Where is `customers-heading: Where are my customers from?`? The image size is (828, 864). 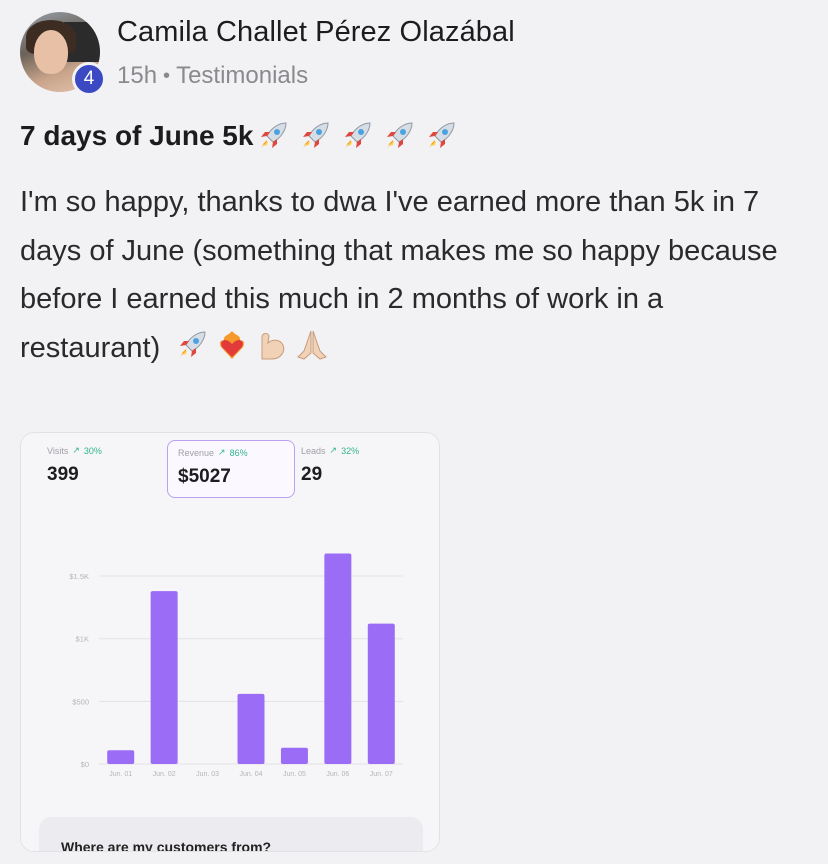 customers-heading: Where are my customers from? is located at coordinates (166, 845).